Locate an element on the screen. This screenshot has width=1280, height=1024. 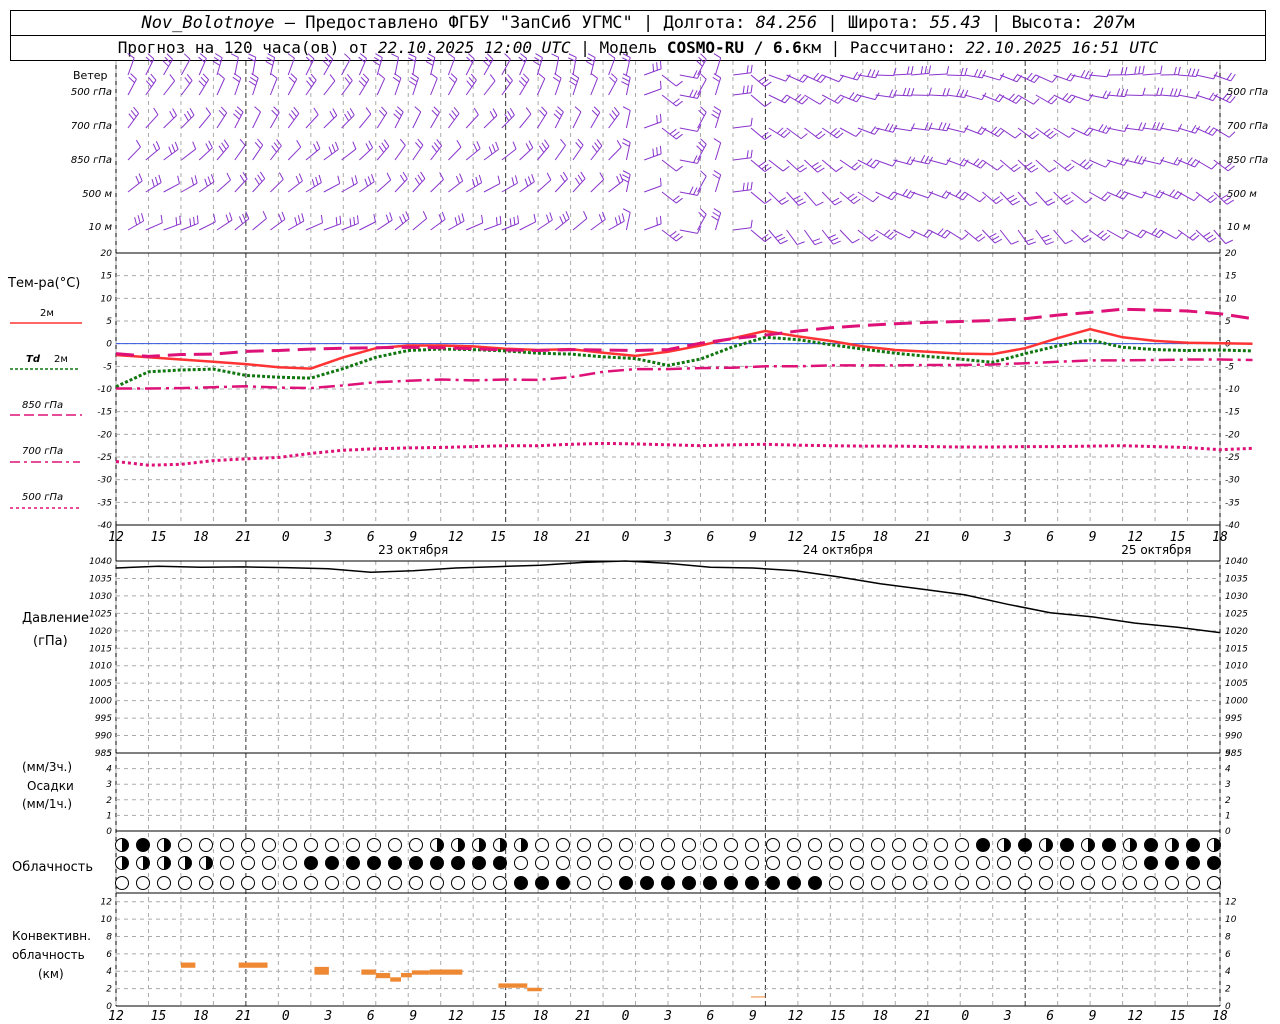
convective-cloud-bar is located at coordinates (368, 972).